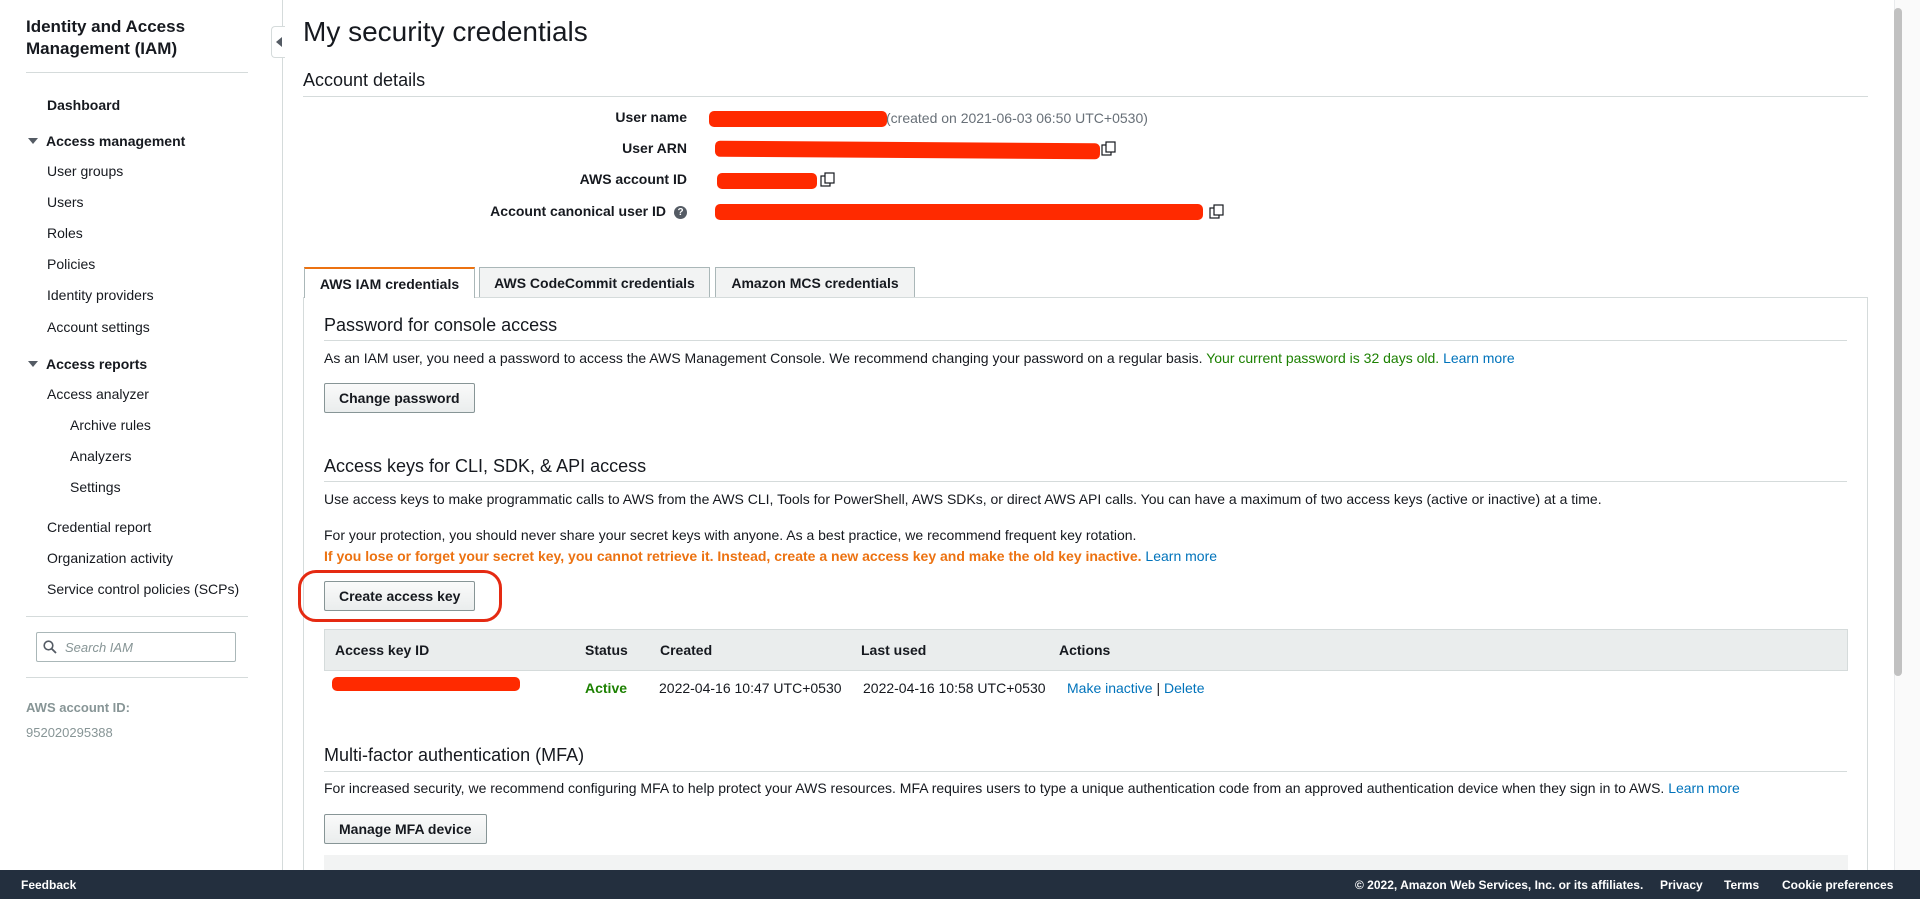  Describe the element at coordinates (1741, 885) in the screenshot. I see `terms-link: Terms` at that location.